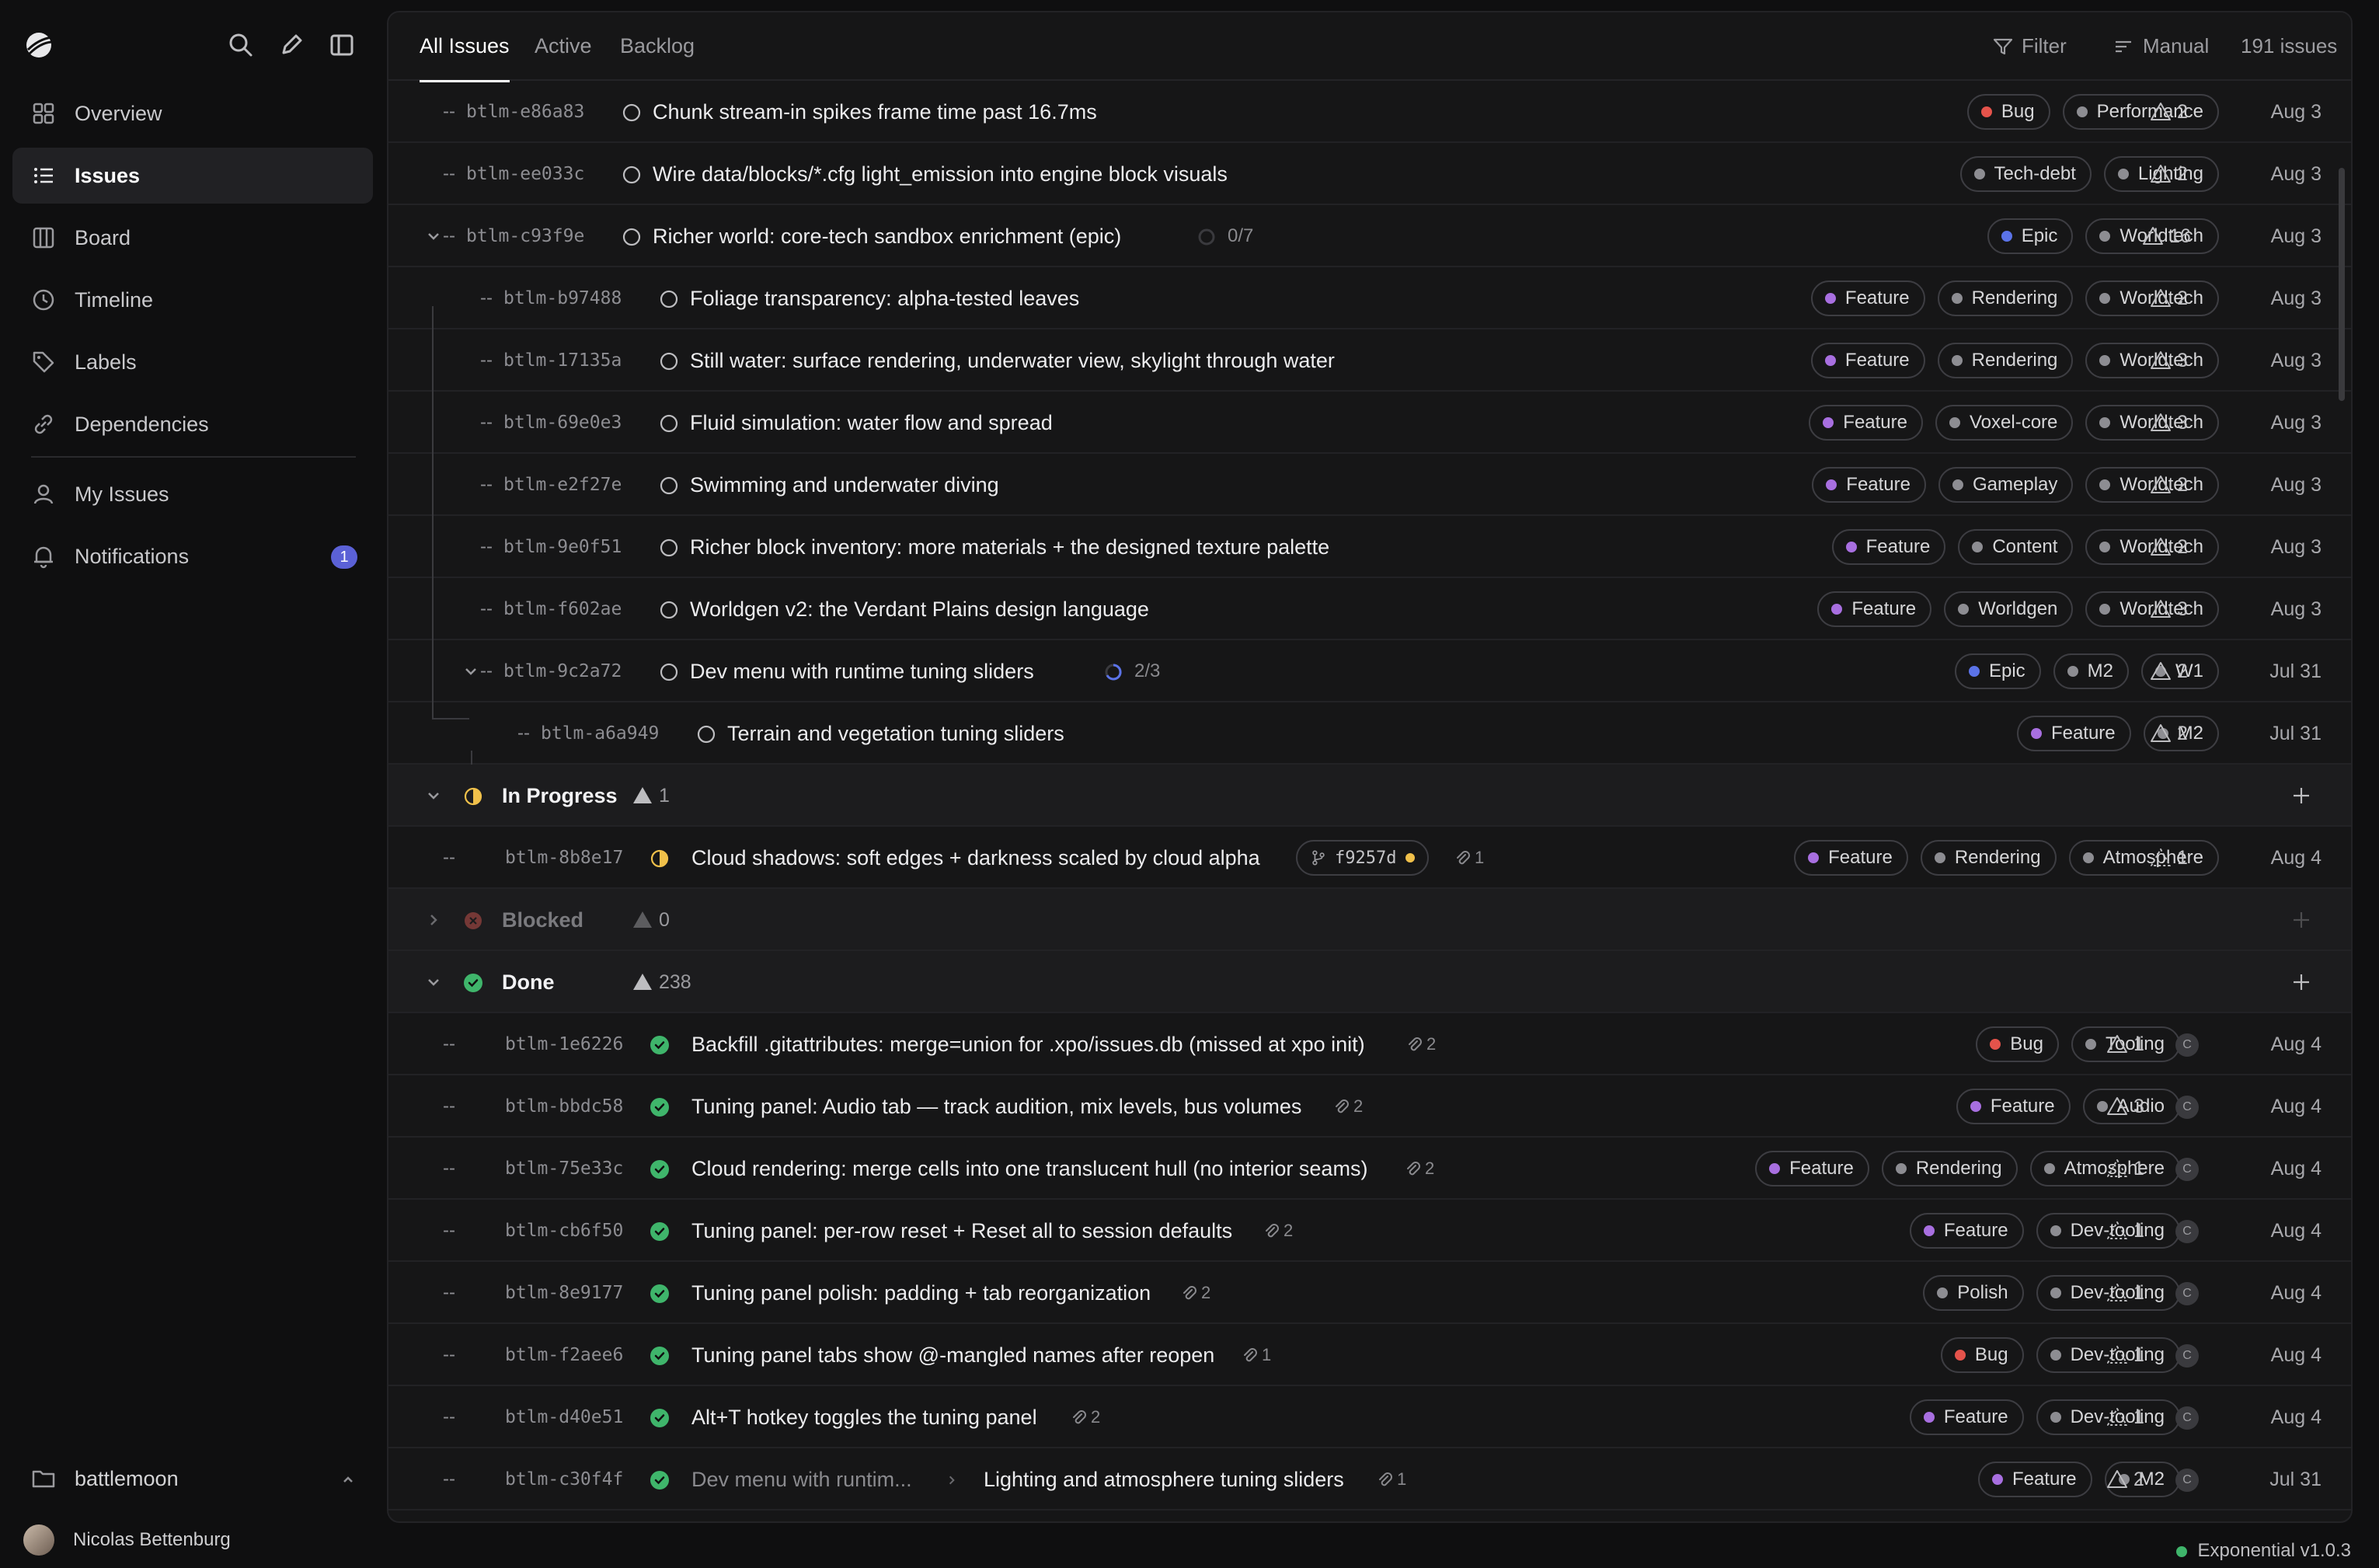 Image resolution: width=2379 pixels, height=1568 pixels. What do you see at coordinates (192, 113) in the screenshot?
I see `nav-overview: Overview` at bounding box center [192, 113].